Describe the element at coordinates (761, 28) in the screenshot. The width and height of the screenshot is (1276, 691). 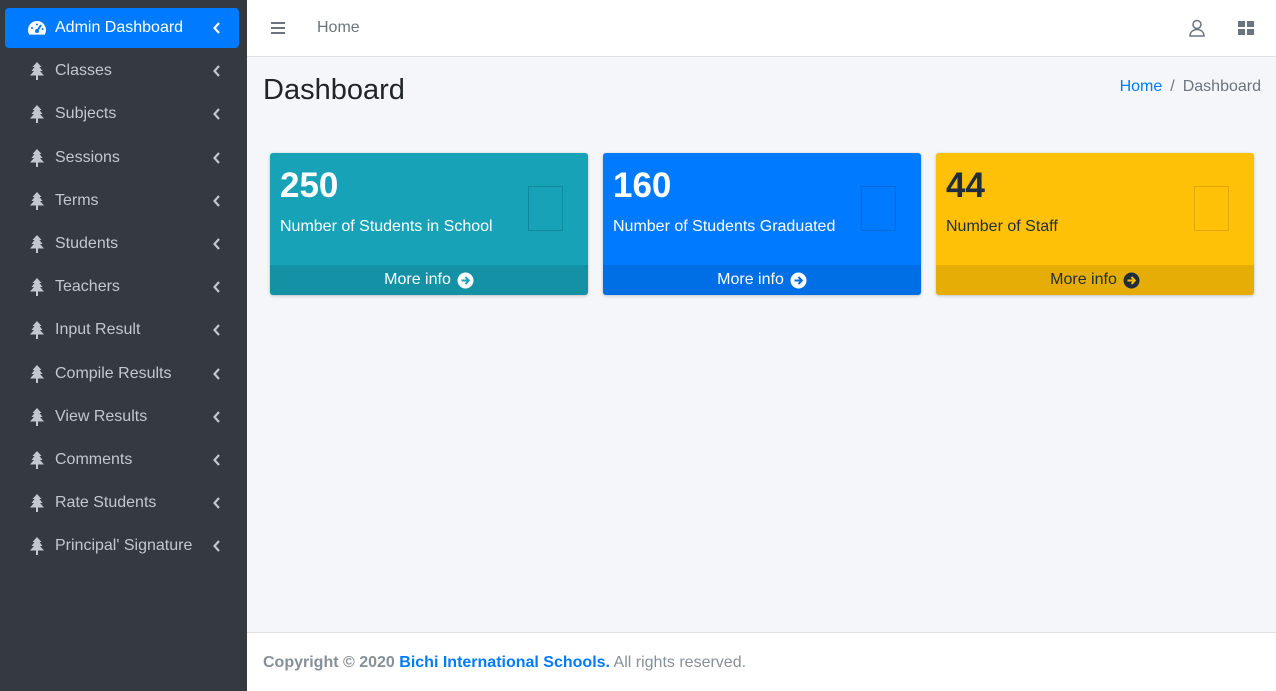
I see `top-navbar: Home` at that location.